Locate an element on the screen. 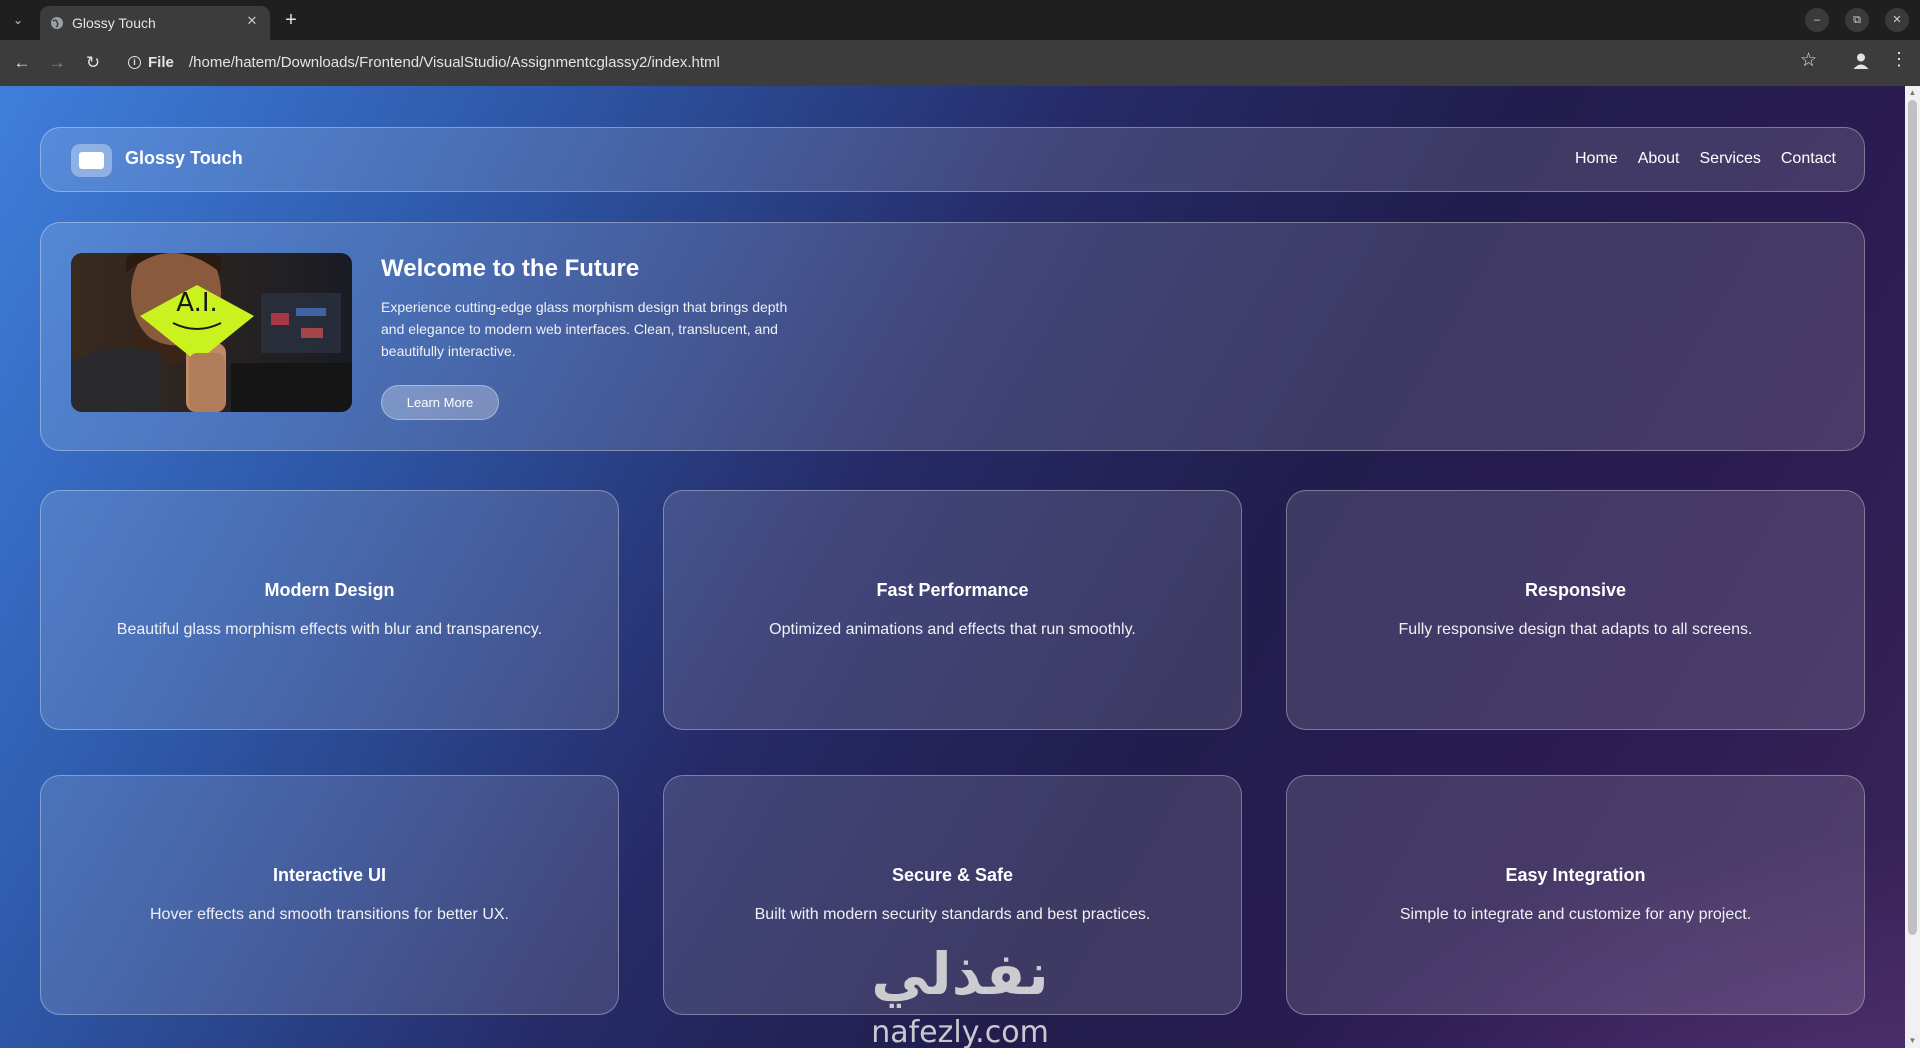 This screenshot has height=1048, width=1920. close-window-icon: ✕ is located at coordinates (1897, 20).